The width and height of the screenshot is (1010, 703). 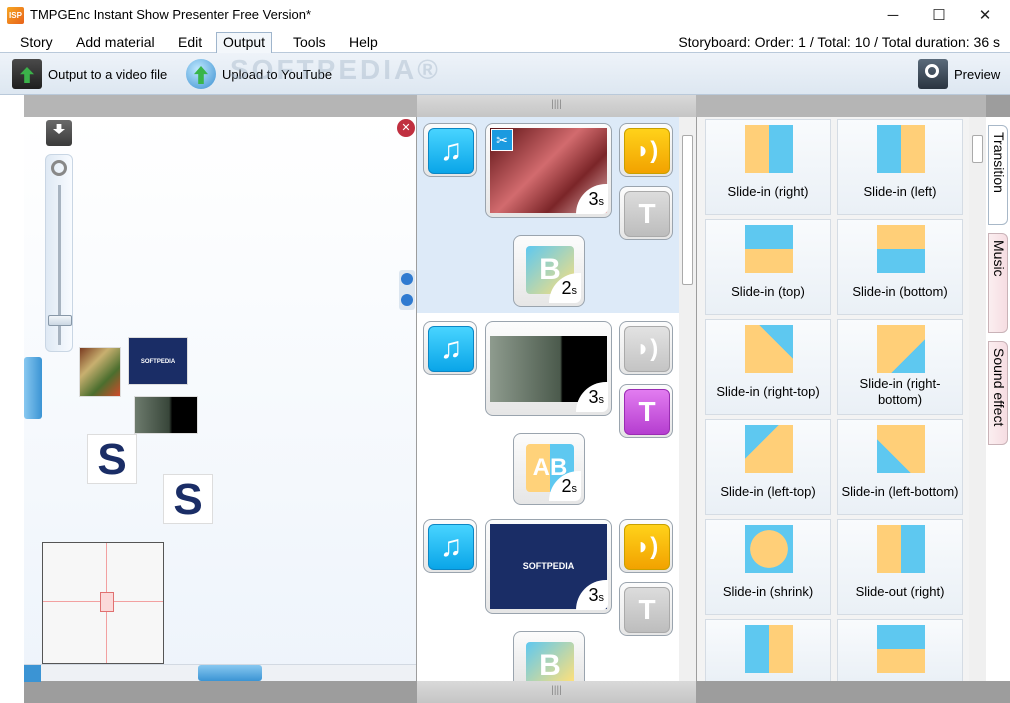 I want to click on sound-button-1: ◗), so click(x=646, y=150).